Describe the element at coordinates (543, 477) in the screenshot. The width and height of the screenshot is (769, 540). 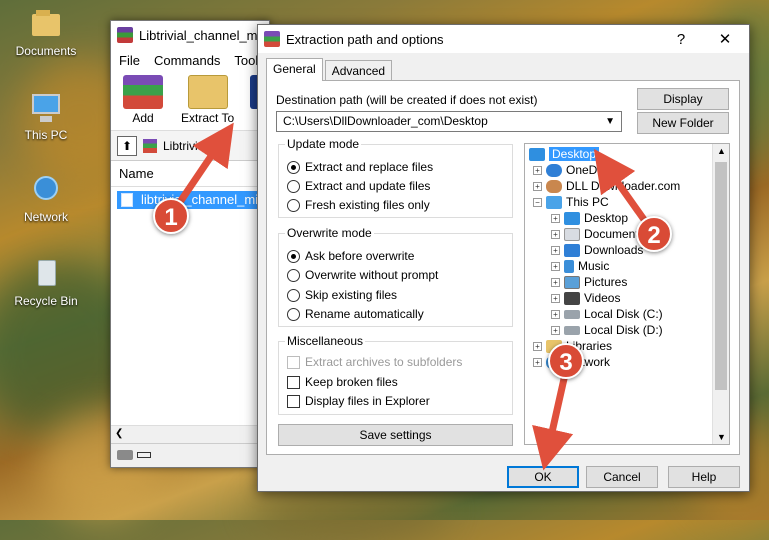
I see `ok-button: OK` at that location.